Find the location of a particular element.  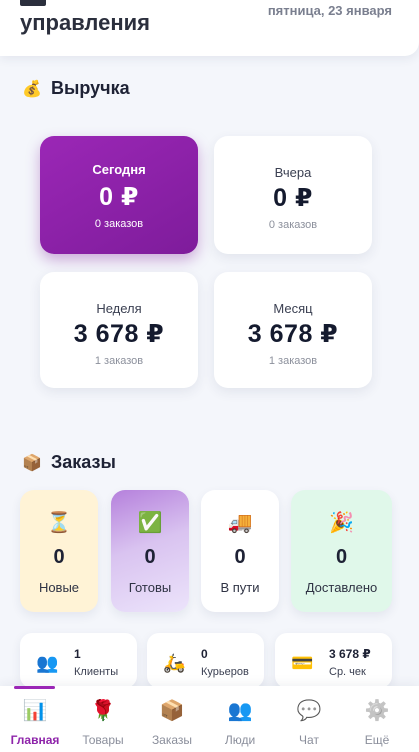

revenue-section-title: 💰 Выручка is located at coordinates (76, 88).